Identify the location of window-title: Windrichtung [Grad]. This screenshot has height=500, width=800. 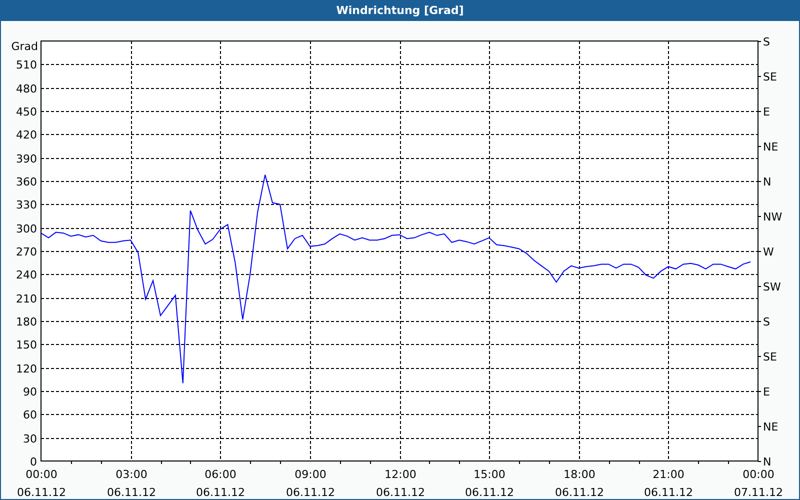
(400, 10).